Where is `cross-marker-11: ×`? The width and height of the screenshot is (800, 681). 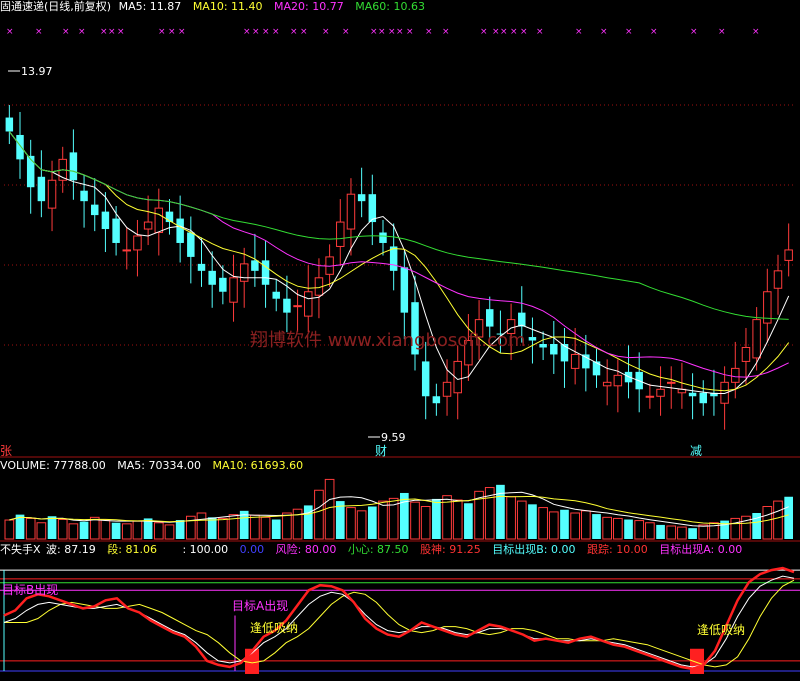
cross-marker-11: × is located at coordinates (256, 32).